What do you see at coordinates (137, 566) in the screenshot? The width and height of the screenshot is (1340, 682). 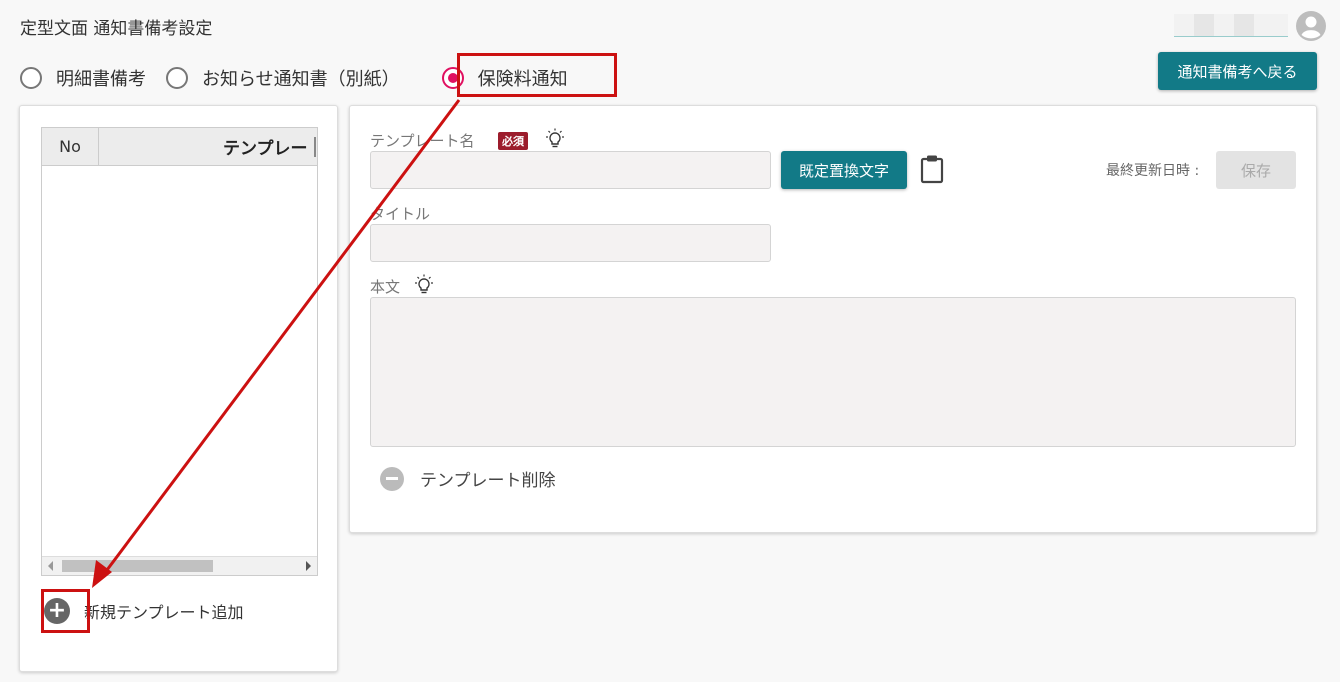 I see `scrollbar-thumb` at bounding box center [137, 566].